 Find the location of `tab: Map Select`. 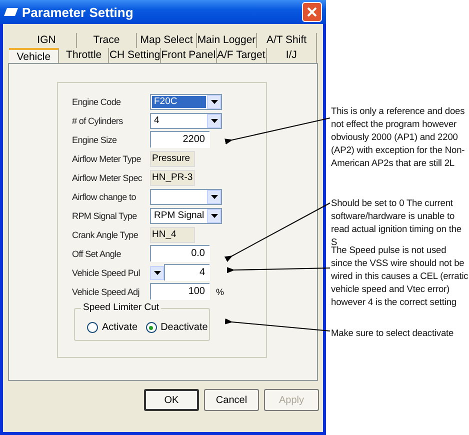

tab: Map Select is located at coordinates (167, 40).